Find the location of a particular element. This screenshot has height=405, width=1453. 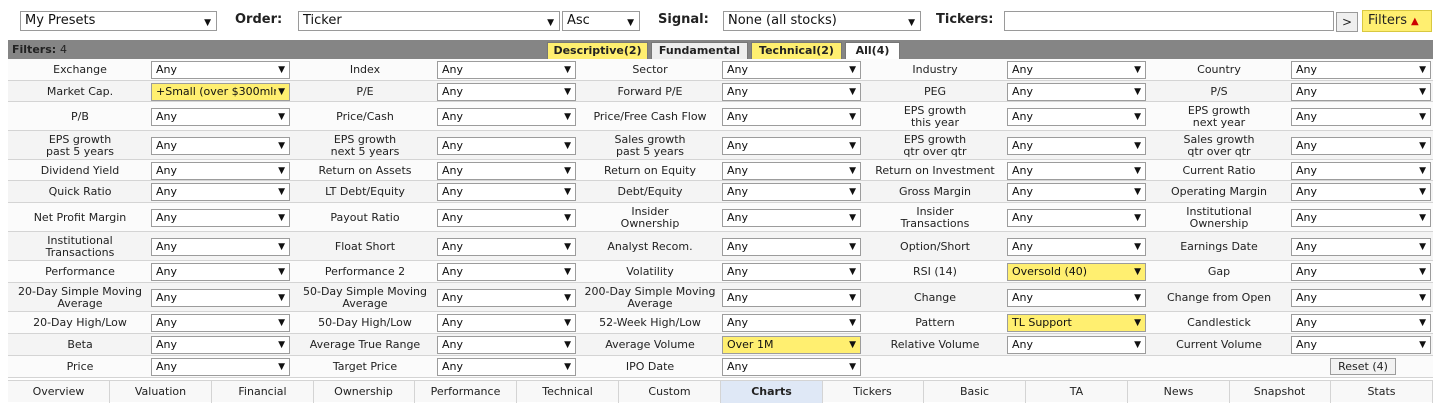

view-tab-stats: Stats is located at coordinates (1382, 392).